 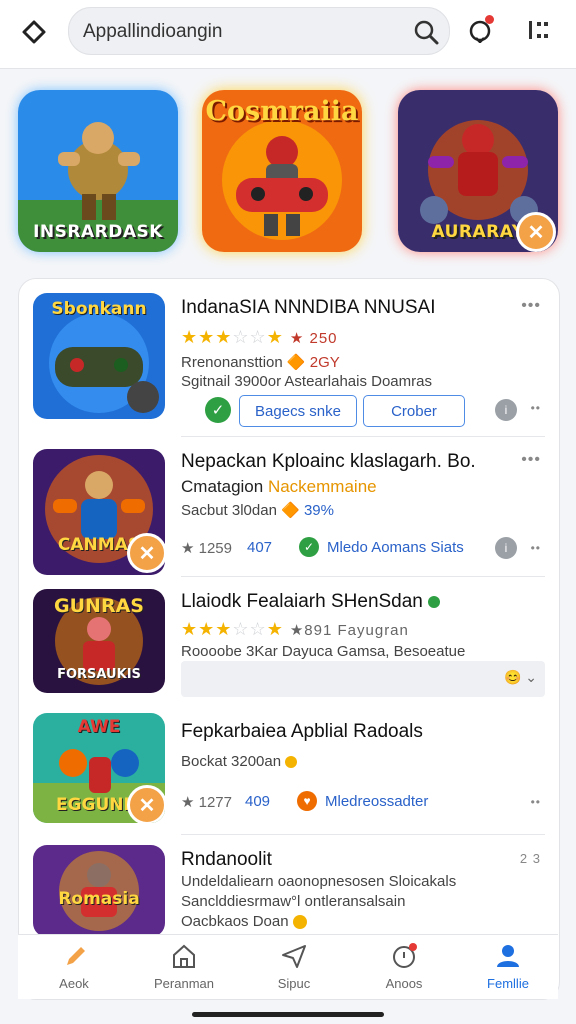 What do you see at coordinates (294, 983) in the screenshot?
I see `tab-label: Sipuc` at bounding box center [294, 983].